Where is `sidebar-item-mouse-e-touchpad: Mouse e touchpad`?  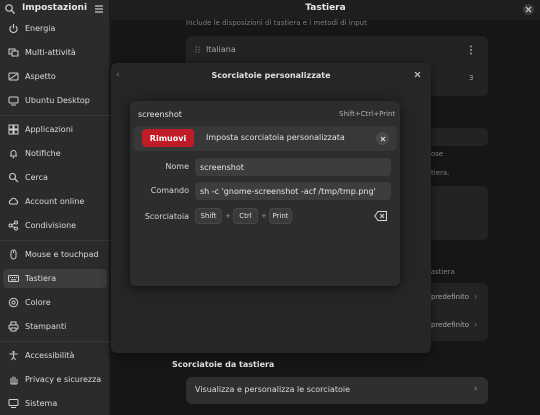 sidebar-item-mouse-e-touchpad: Mouse e touchpad is located at coordinates (55, 254).